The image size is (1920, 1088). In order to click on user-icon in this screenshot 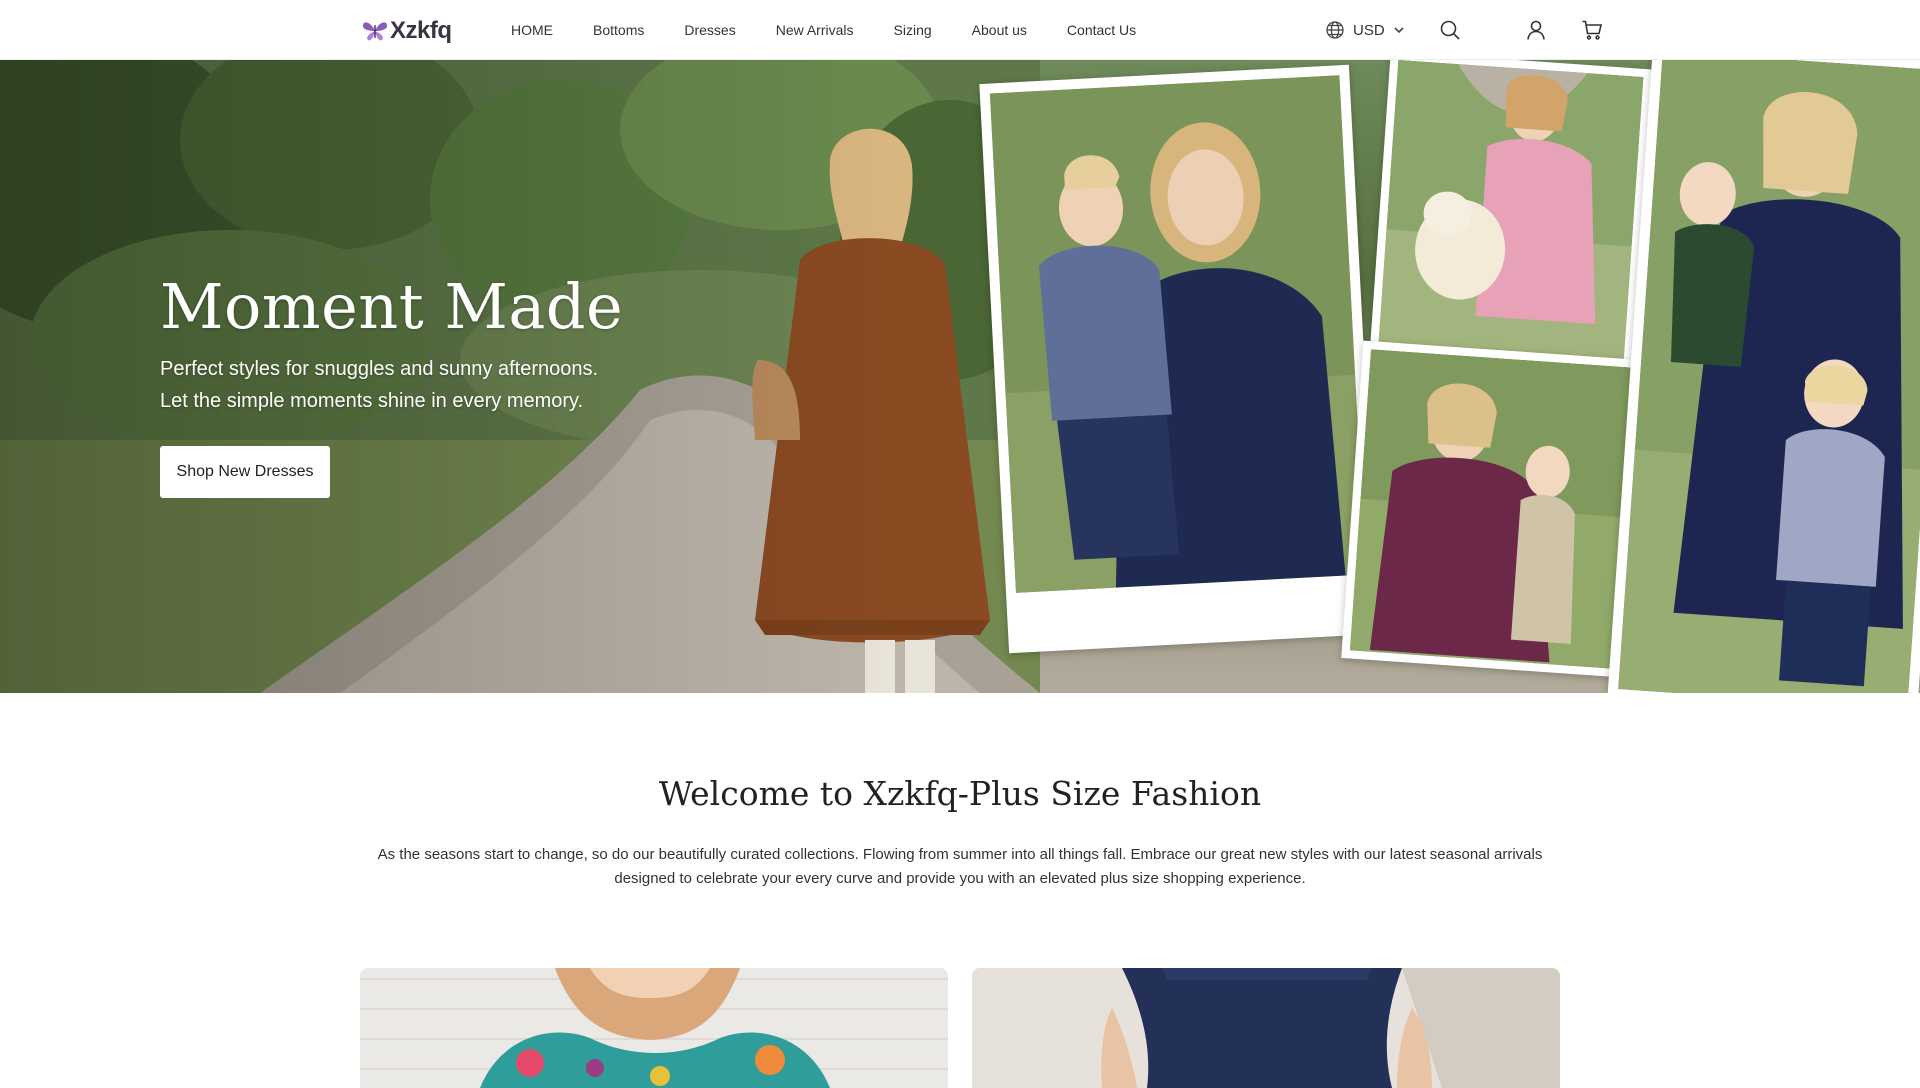, I will do `click(1535, 30)`.